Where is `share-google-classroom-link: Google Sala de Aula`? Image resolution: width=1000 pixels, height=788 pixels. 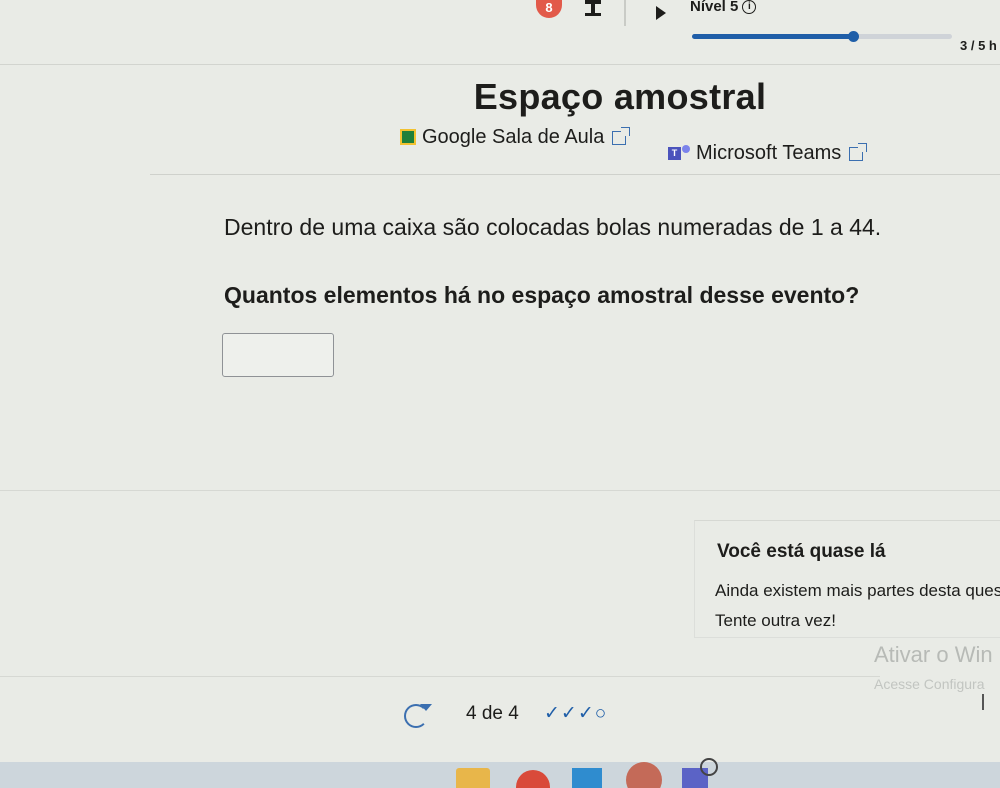 share-google-classroom-link: Google Sala de Aula is located at coordinates (515, 137).